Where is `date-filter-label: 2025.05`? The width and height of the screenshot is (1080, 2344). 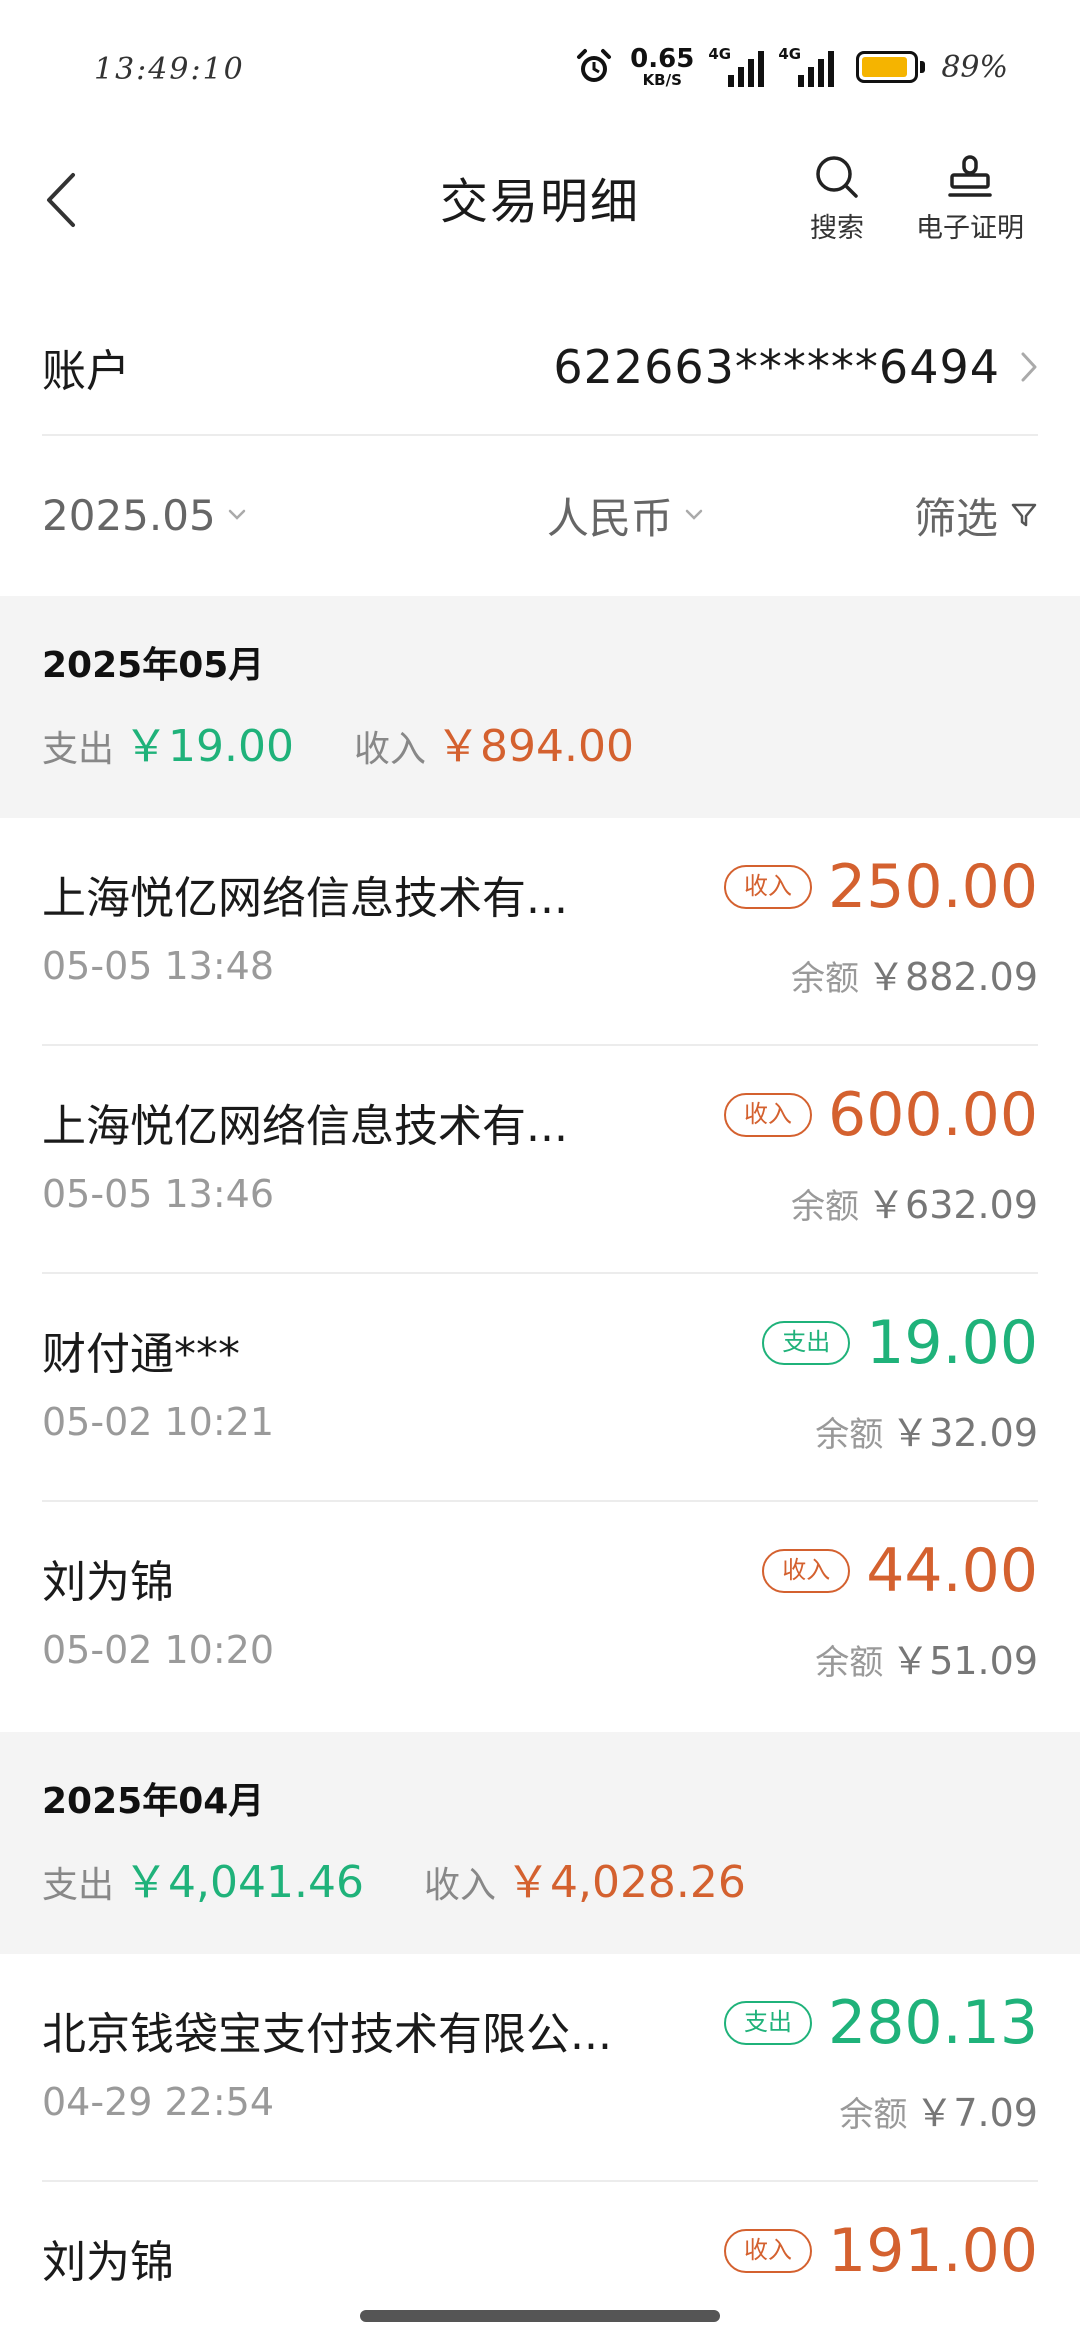
date-filter-label: 2025.05 is located at coordinates (129, 515).